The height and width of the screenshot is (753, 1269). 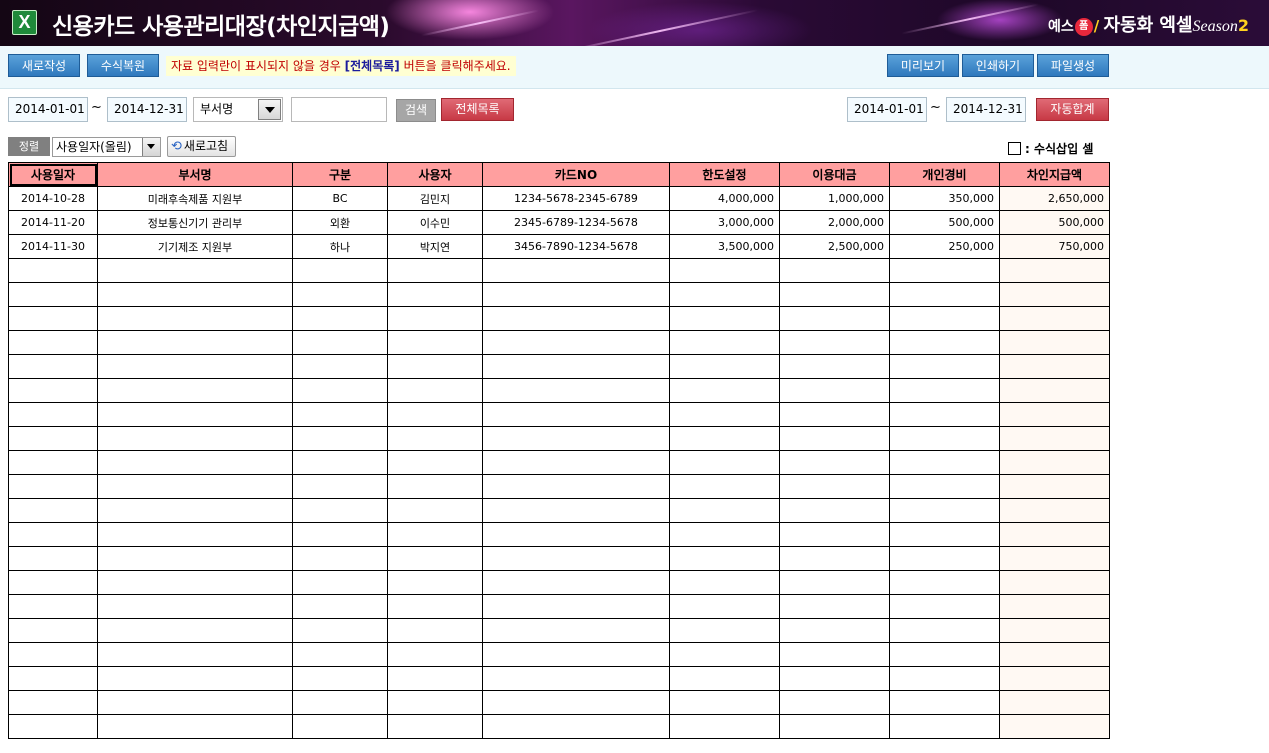 What do you see at coordinates (944, 222) in the screenshot?
I see `cell-personal: 500,000` at bounding box center [944, 222].